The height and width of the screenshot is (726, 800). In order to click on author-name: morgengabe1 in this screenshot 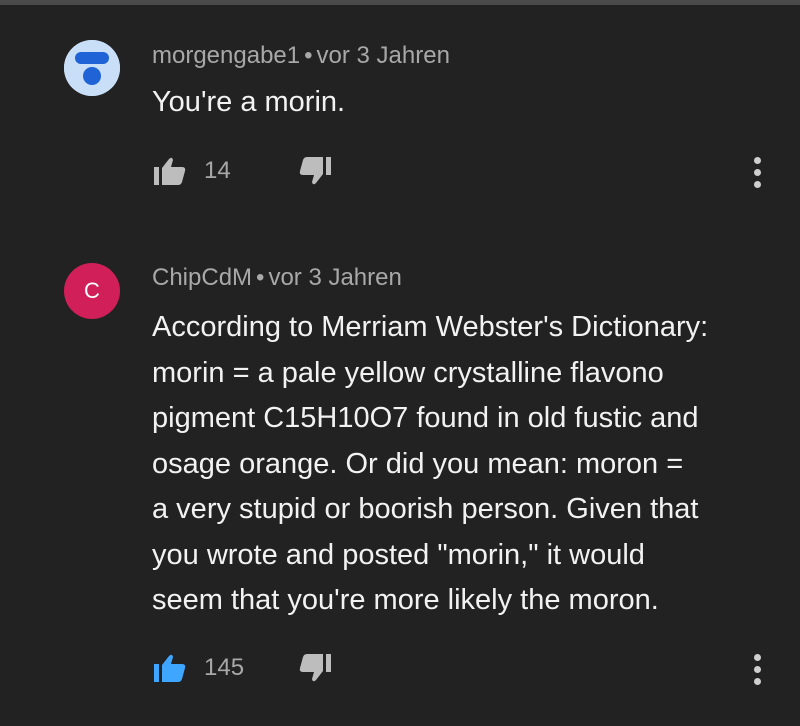, I will do `click(226, 55)`.